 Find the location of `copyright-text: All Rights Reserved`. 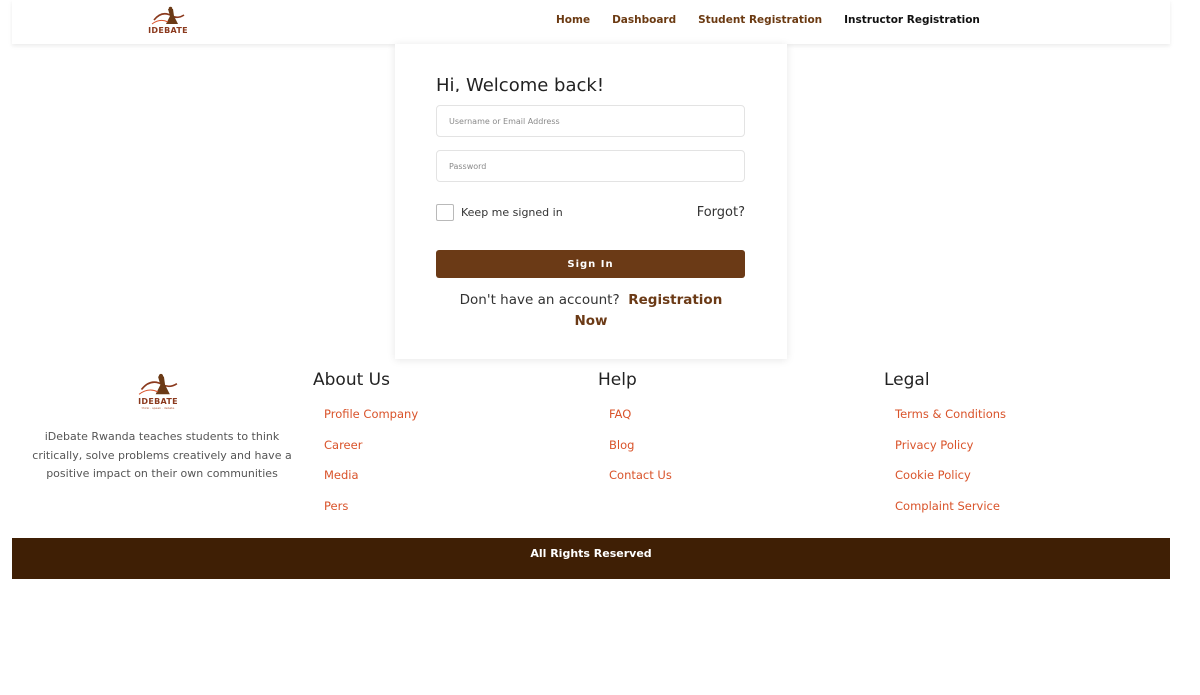

copyright-text: All Rights Reserved is located at coordinates (591, 553).